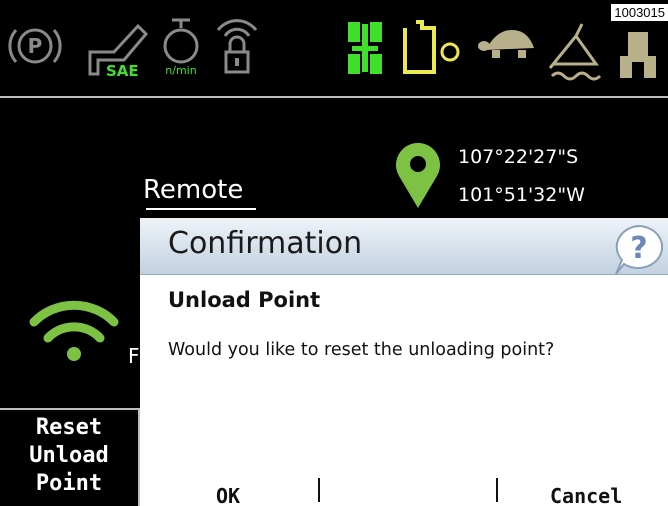 The width and height of the screenshot is (668, 506). I want to click on remote-lock-icon, so click(237, 46).